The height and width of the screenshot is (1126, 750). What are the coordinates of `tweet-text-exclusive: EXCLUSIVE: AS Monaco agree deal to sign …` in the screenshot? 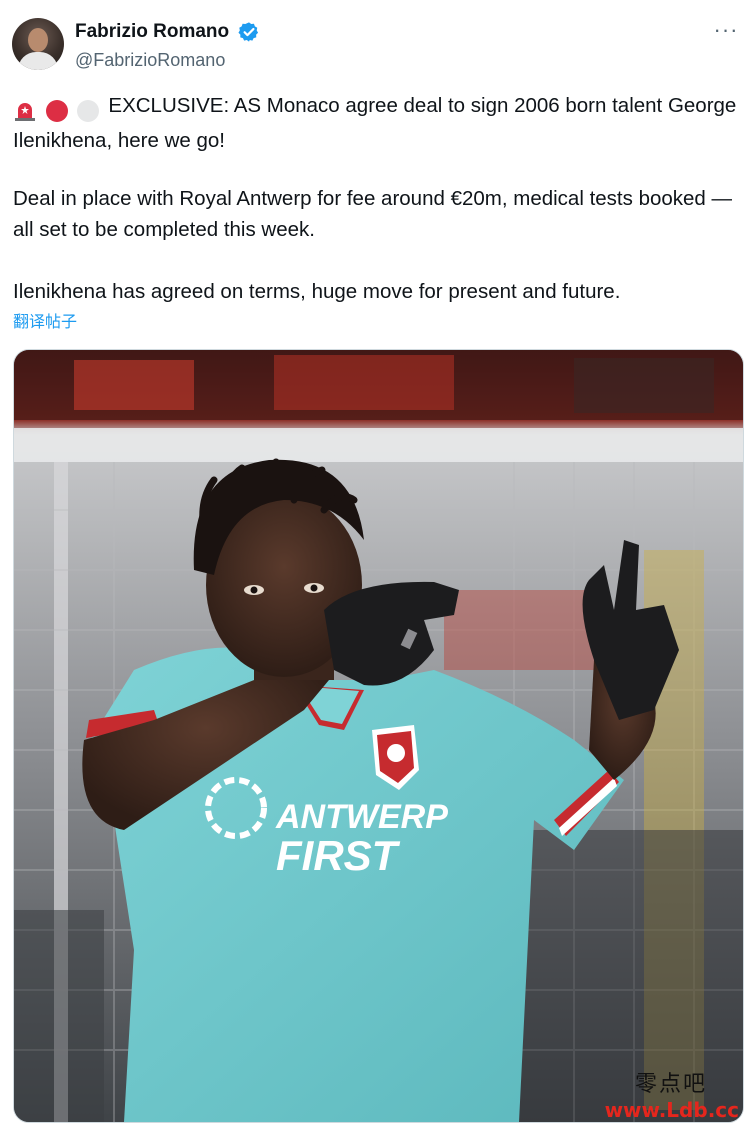 It's located at (375, 123).